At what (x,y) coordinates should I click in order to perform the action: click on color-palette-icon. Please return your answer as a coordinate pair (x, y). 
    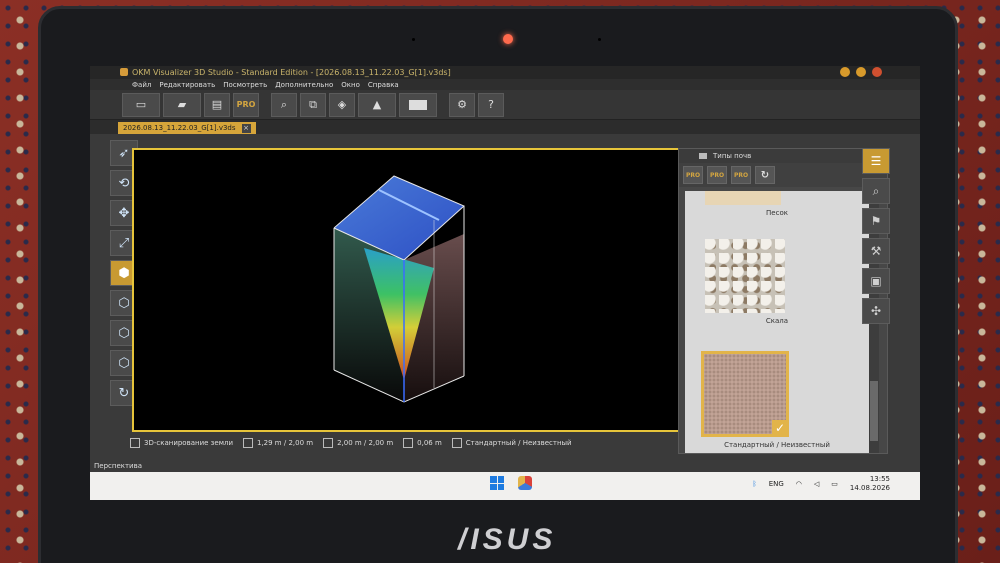
    Looking at the image, I should click on (418, 104).